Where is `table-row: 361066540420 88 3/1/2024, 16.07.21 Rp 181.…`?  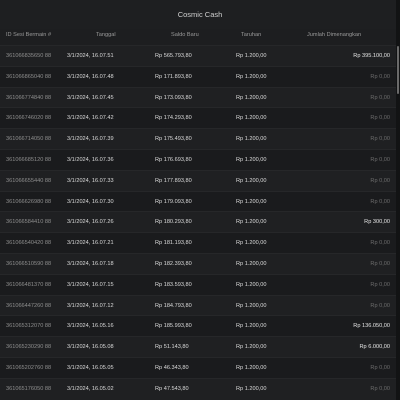 table-row: 361066540420 88 3/1/2024, 16.07.21 Rp 181.… is located at coordinates (198, 243).